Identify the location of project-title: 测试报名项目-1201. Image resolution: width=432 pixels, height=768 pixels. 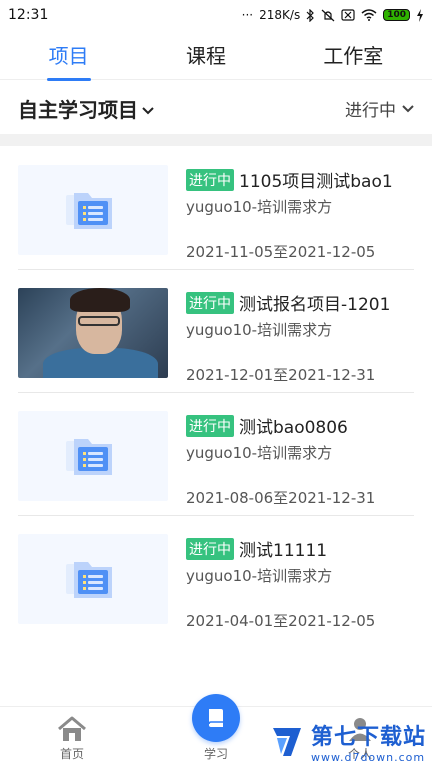
(315, 305).